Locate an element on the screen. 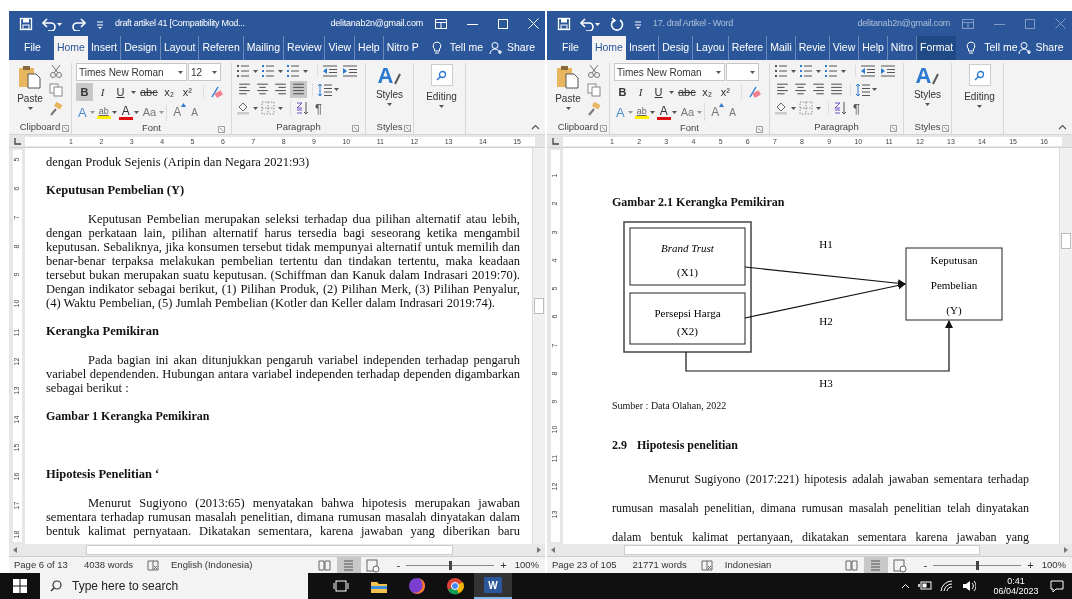 This screenshot has height=599, width=1072. language-label: English (Indonesia) is located at coordinates (212, 565).